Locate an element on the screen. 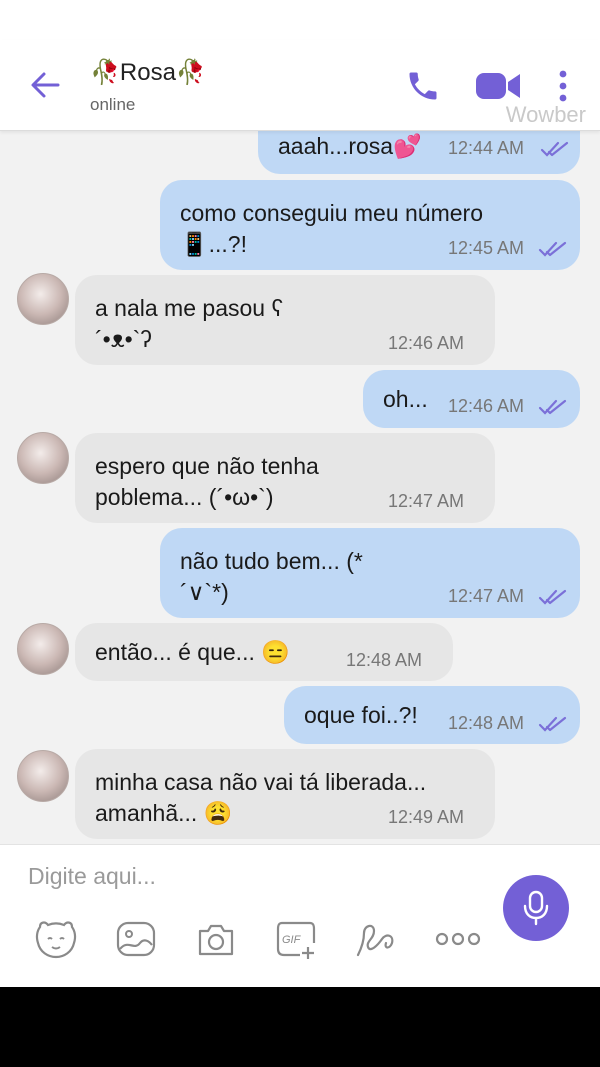  message-bubble-incoming: então... é que... 😑 12:48 AM is located at coordinates (264, 652).